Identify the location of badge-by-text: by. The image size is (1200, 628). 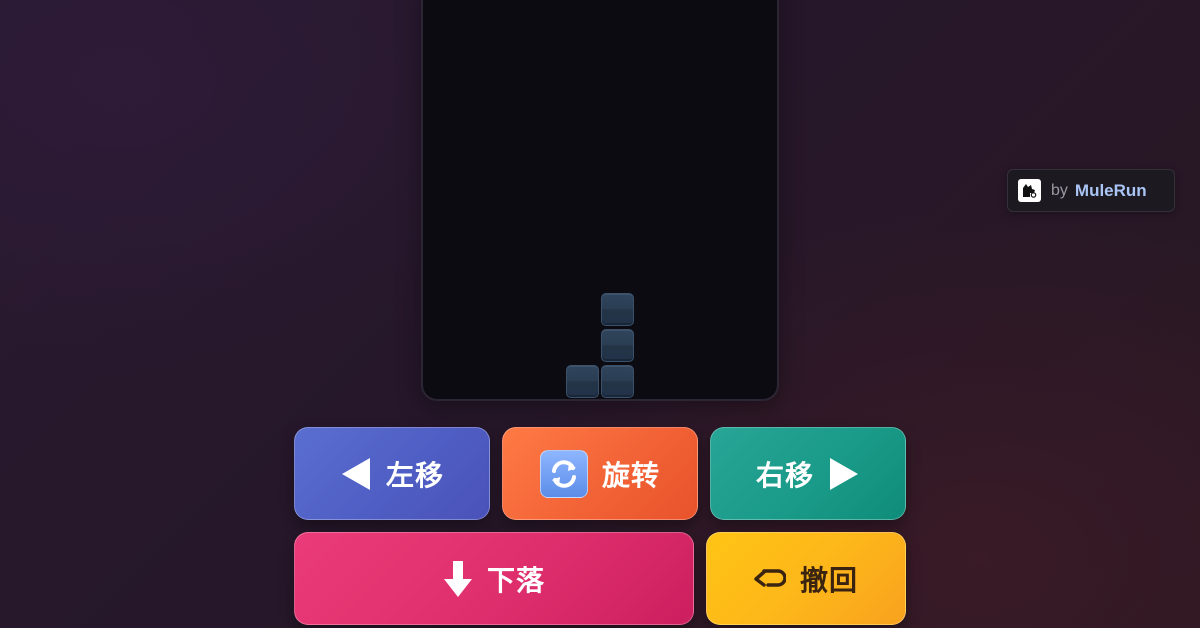
(1059, 190).